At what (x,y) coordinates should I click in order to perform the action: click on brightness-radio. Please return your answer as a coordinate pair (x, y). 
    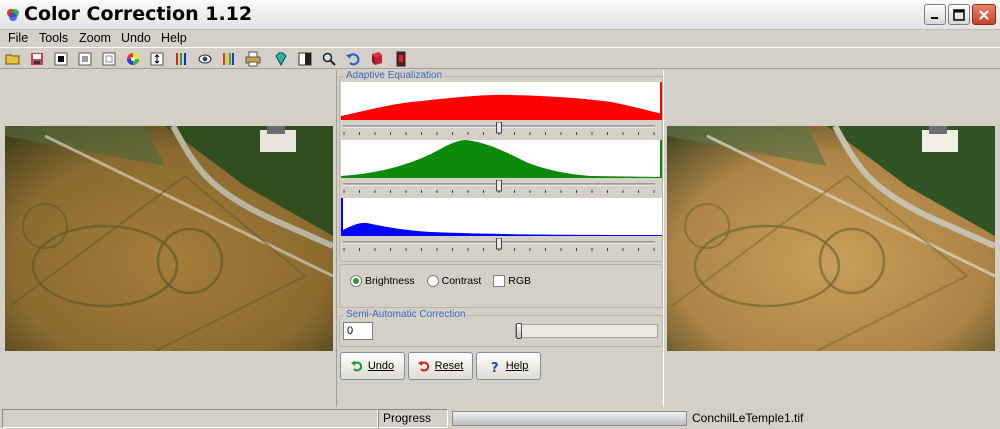
    Looking at the image, I should click on (356, 281).